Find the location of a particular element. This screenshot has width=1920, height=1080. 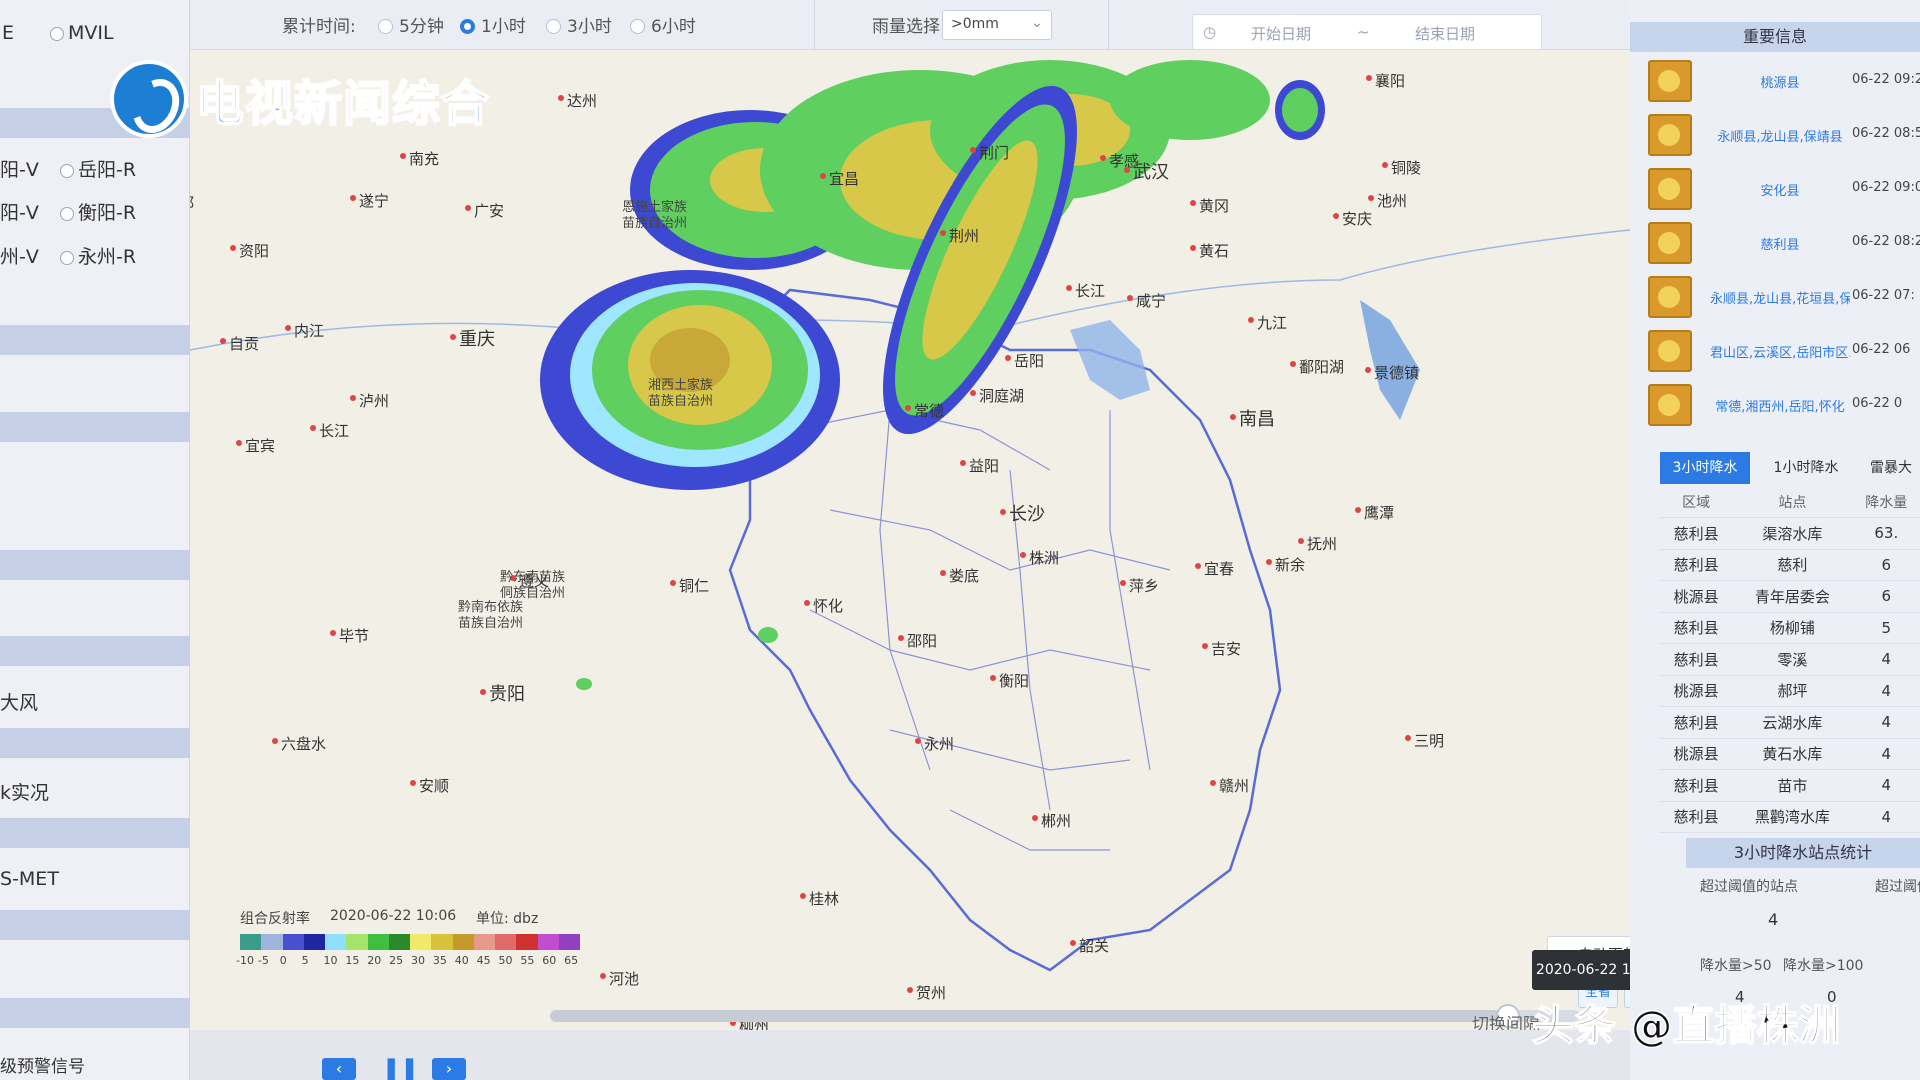

info-row: 永顺县,龙山县,保靖县06-22 08:58 is located at coordinates (1775, 136).